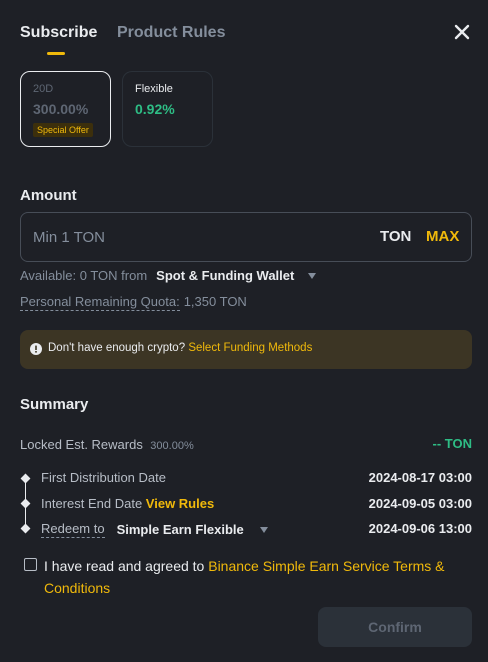  I want to click on summary-title: Summary, so click(54, 404).